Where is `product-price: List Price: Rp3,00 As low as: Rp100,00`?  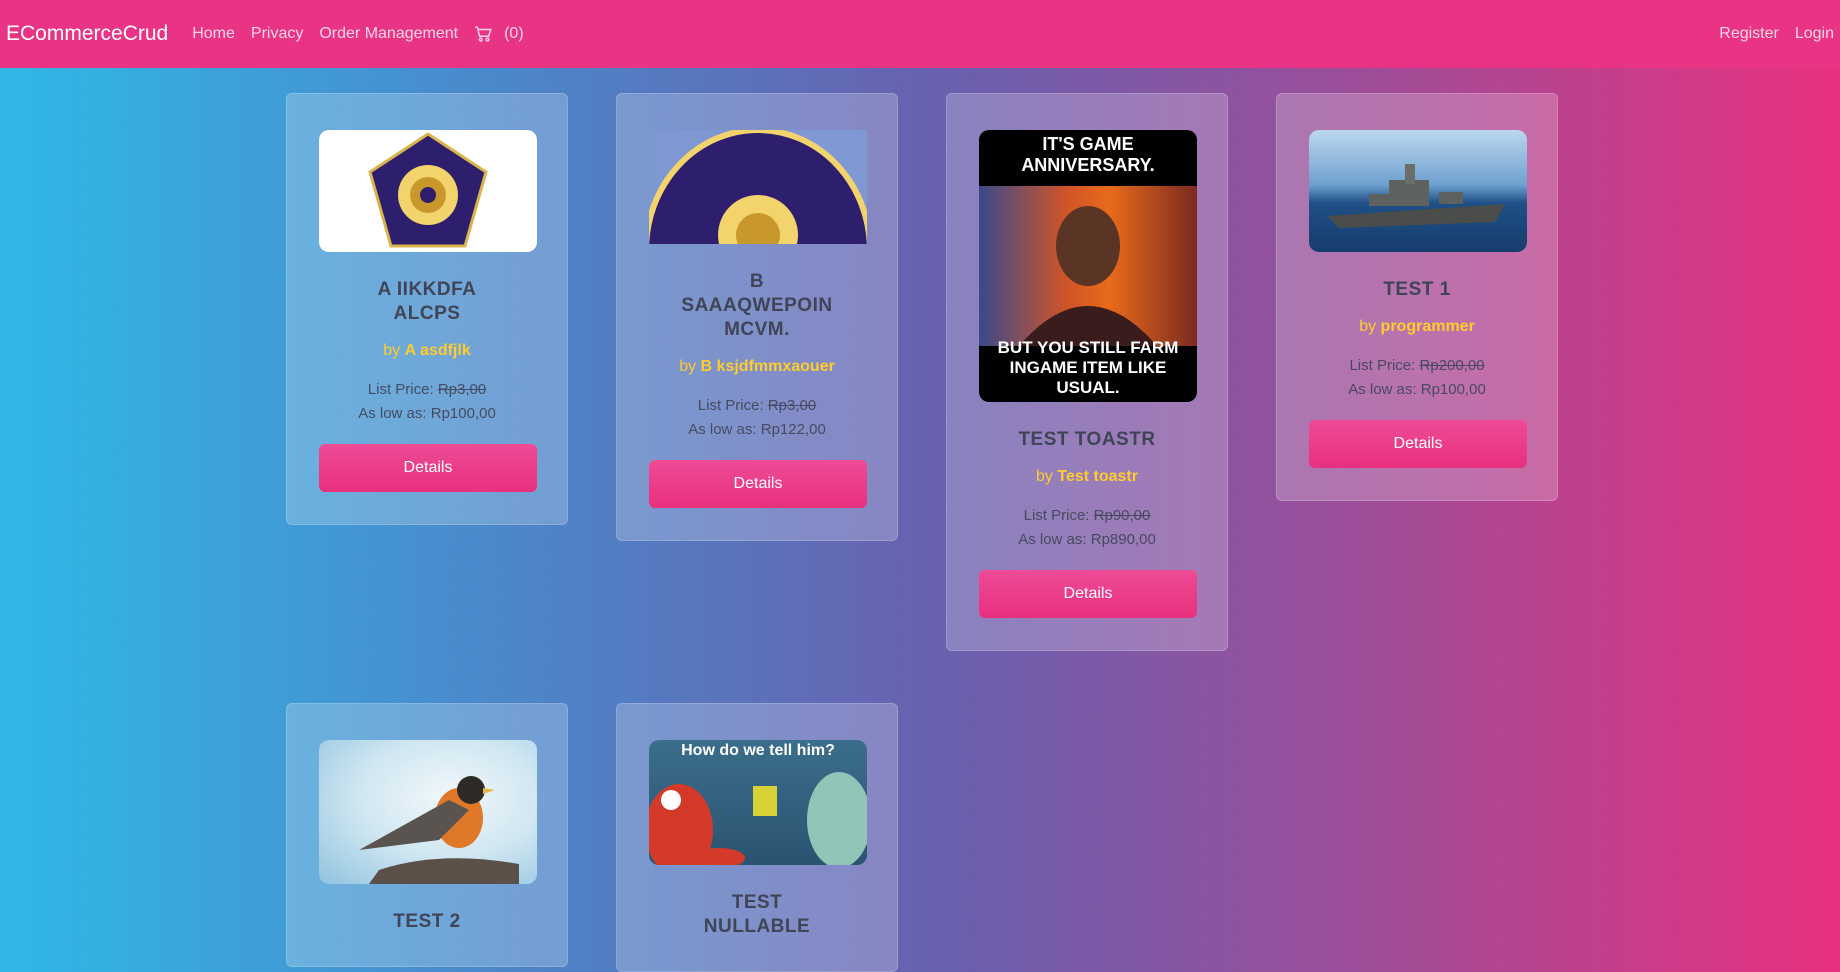
product-price: List Price: Rp3,00 As low as: Rp100,00 is located at coordinates (427, 401).